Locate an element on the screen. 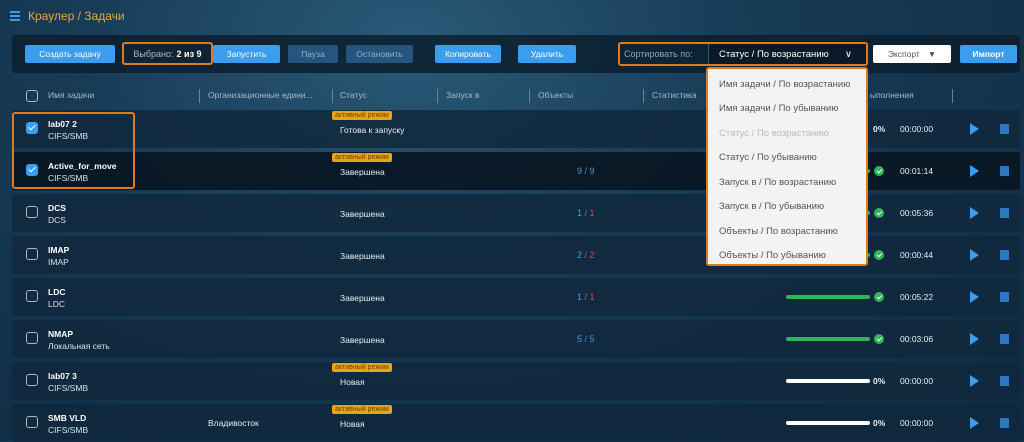  sort-option: Объекты / По возрастанию is located at coordinates (787, 231).